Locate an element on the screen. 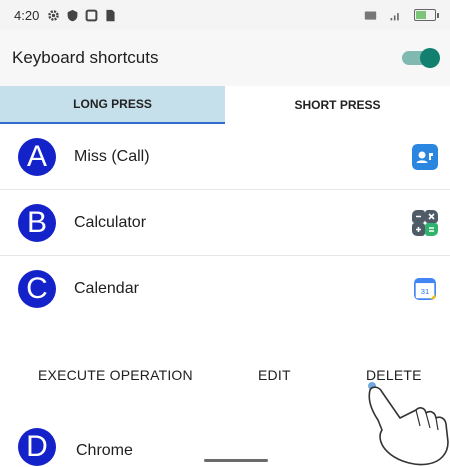 The width and height of the screenshot is (450, 467). square-icon is located at coordinates (91, 15).